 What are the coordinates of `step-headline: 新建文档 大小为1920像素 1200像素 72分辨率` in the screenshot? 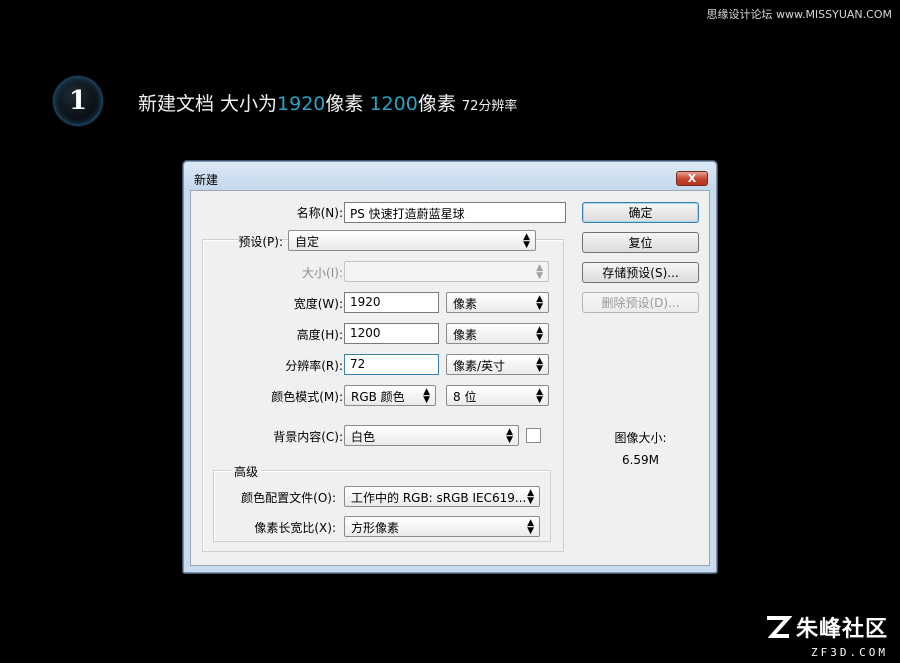 It's located at (327, 102).